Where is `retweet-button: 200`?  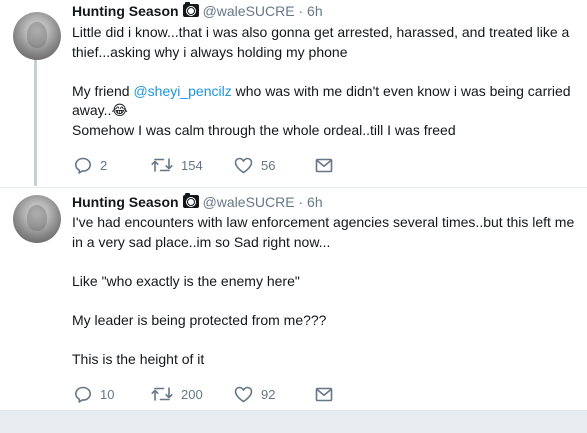 retweet-button: 200 is located at coordinates (177, 394).